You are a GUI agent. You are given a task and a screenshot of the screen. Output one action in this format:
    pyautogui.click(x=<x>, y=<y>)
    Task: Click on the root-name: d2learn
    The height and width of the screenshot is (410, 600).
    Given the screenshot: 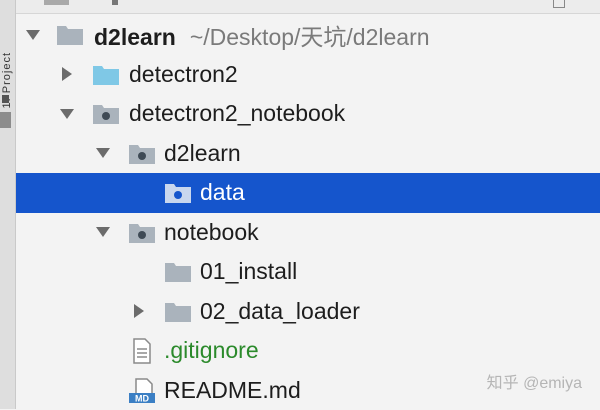 What is the action you would take?
    pyautogui.click(x=135, y=37)
    